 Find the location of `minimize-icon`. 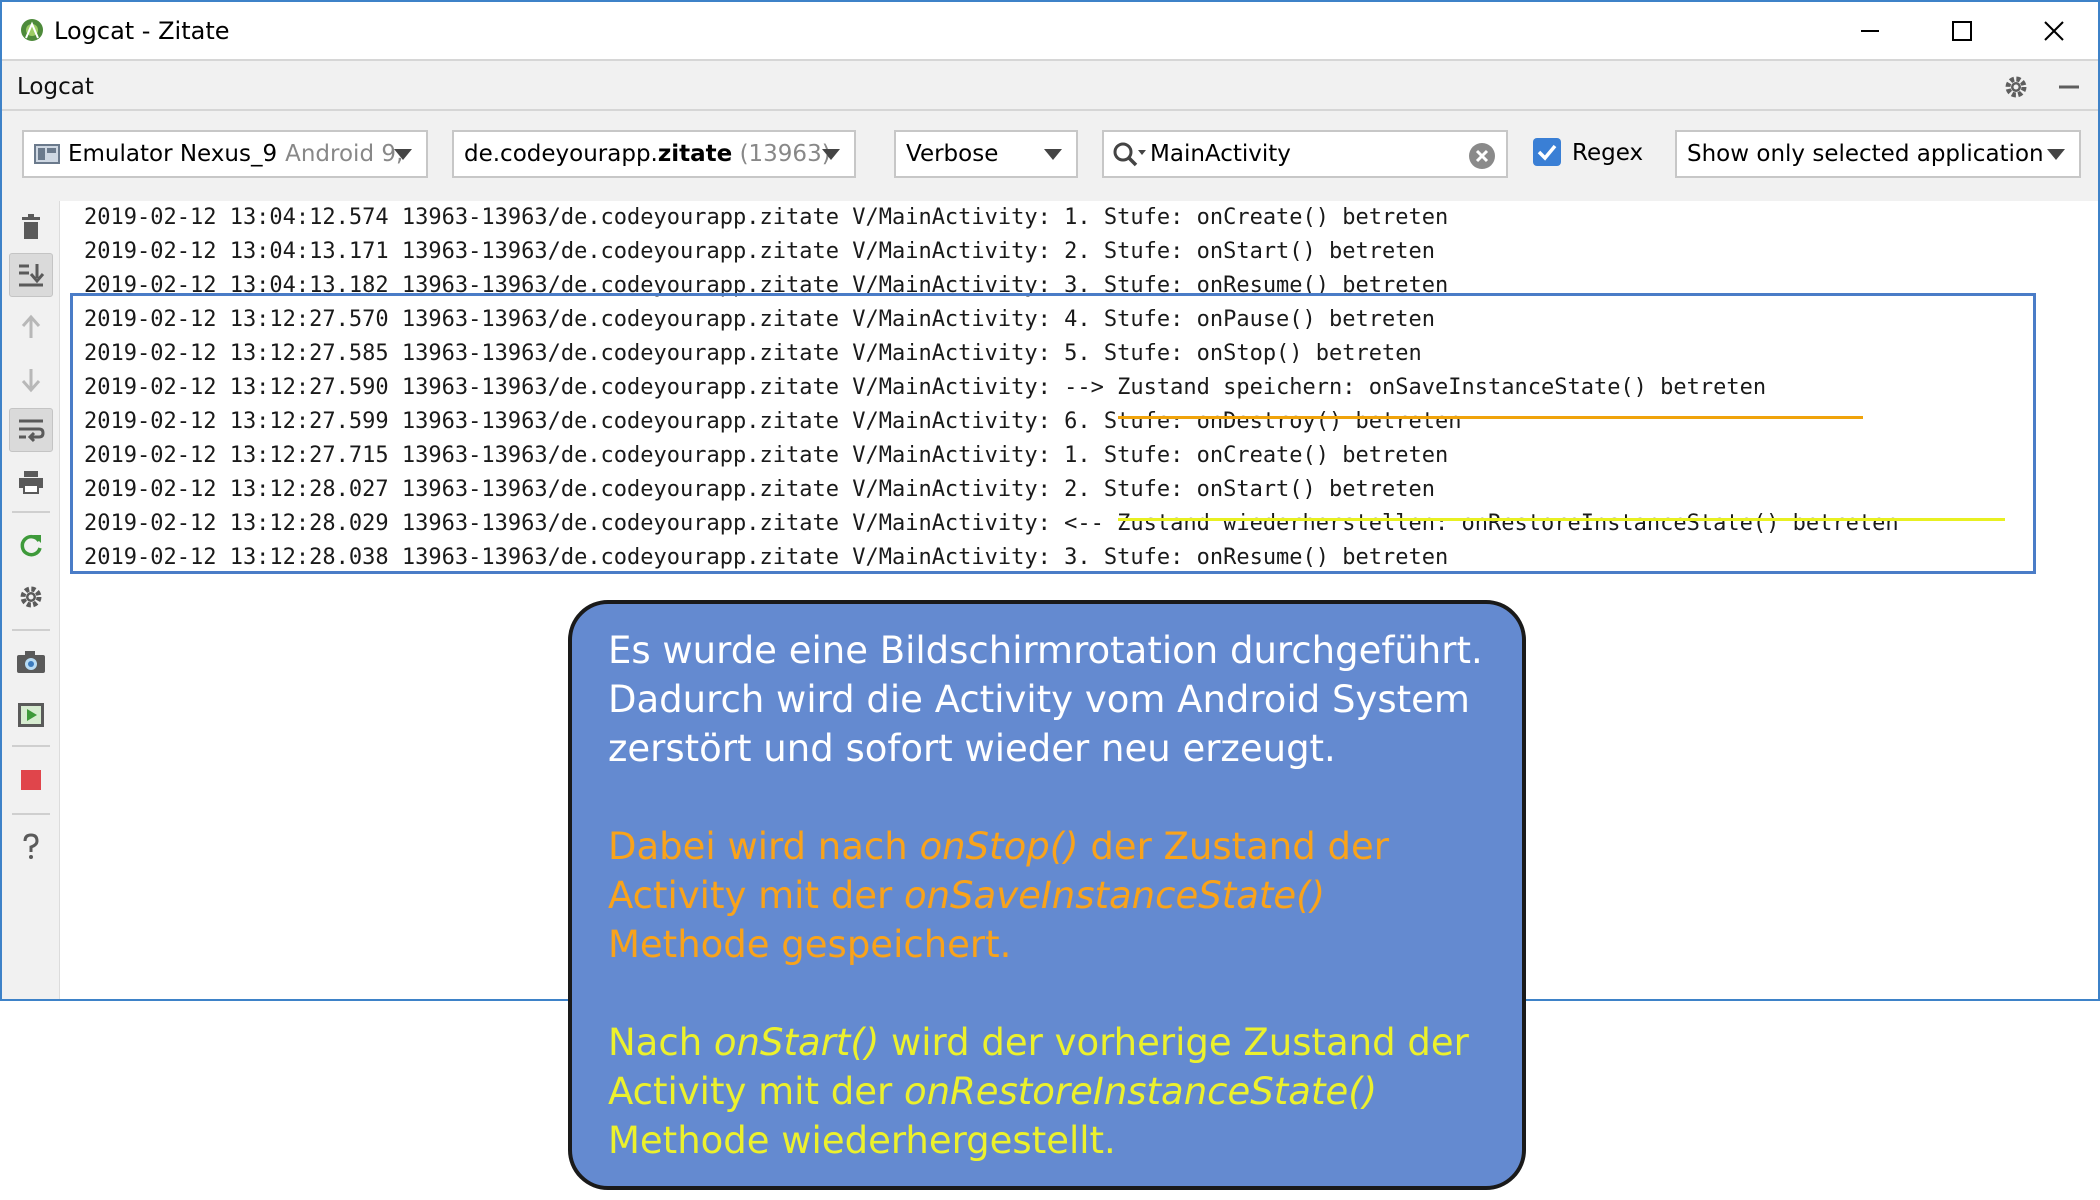

minimize-icon is located at coordinates (1870, 30).